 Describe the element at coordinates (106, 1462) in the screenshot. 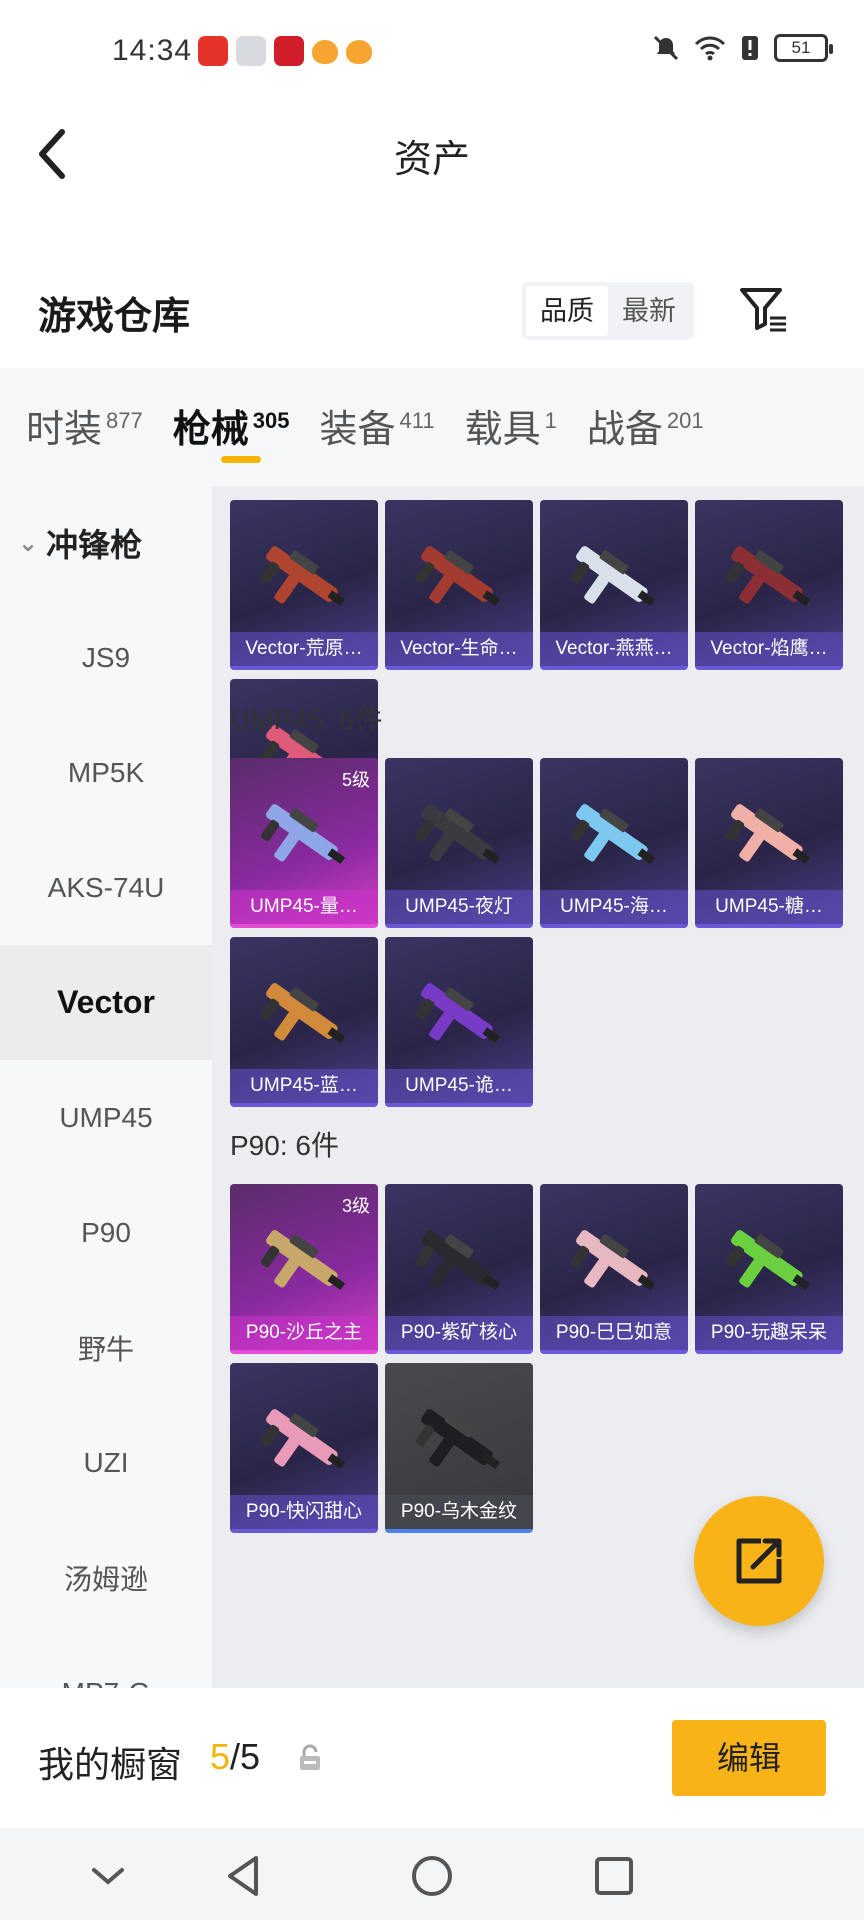

I see `sidebar-item: UZI` at that location.